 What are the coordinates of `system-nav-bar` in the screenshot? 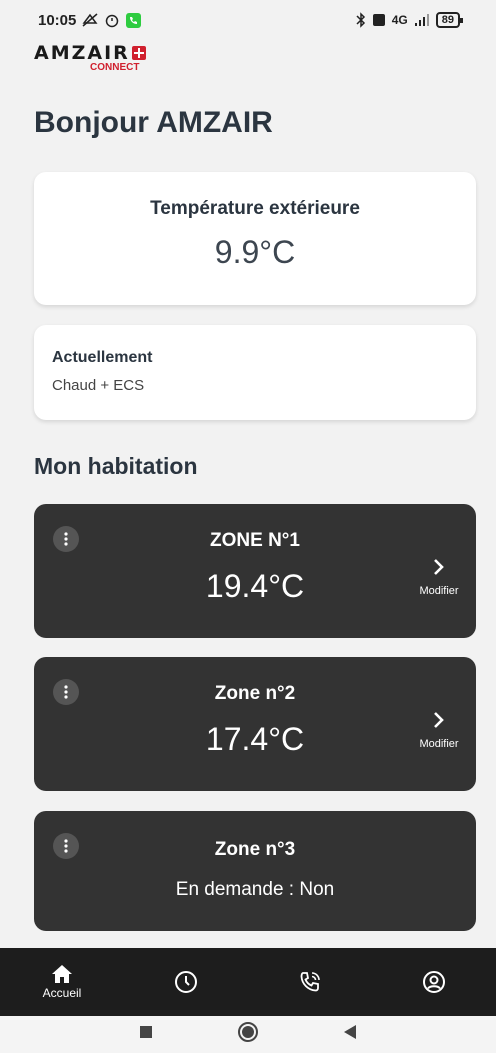 It's located at (248, 1034).